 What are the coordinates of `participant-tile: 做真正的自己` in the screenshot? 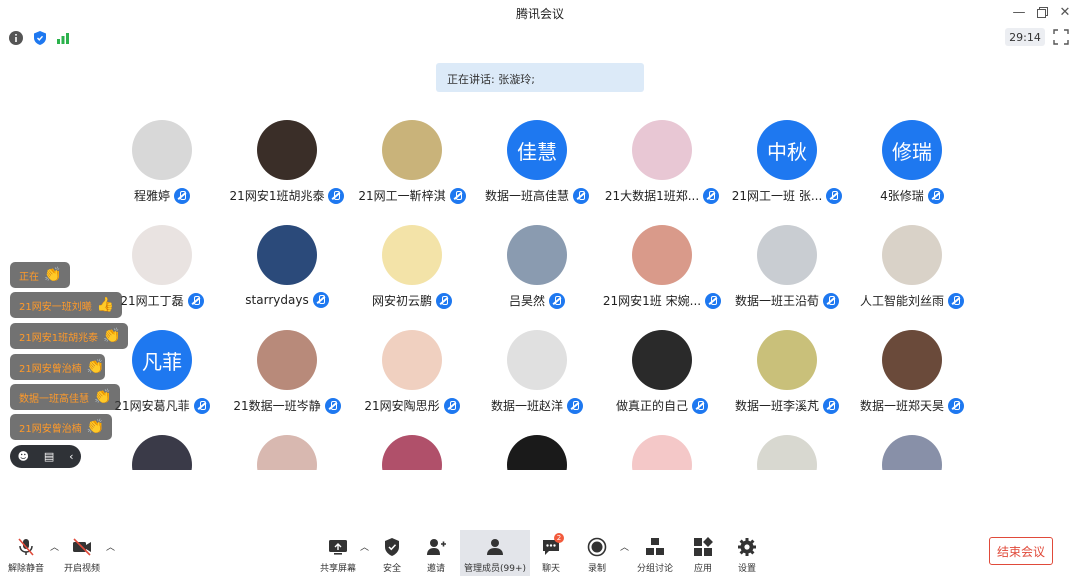 It's located at (662, 380).